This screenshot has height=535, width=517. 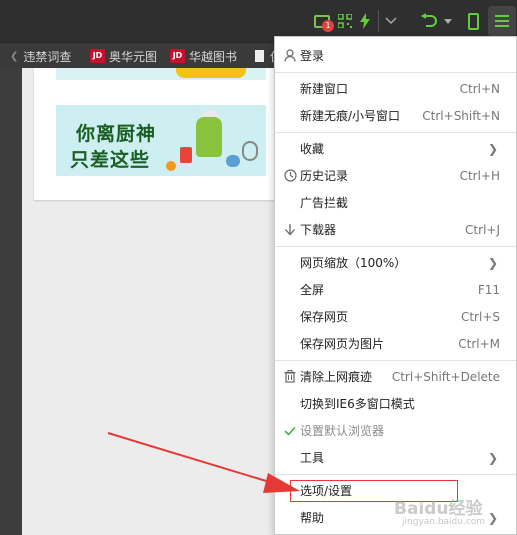 What do you see at coordinates (395, 115) in the screenshot?
I see `menu-item-new-incognito-window: 新建无痕/小号窗口 Ctrl+Shift+N` at bounding box center [395, 115].